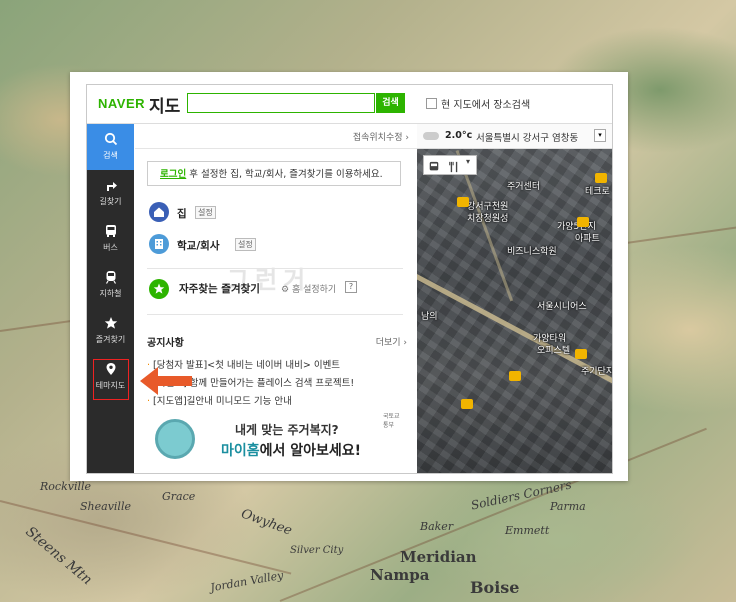 This screenshot has height=602, width=736. I want to click on restaurant-layer-icon, so click(454, 167).